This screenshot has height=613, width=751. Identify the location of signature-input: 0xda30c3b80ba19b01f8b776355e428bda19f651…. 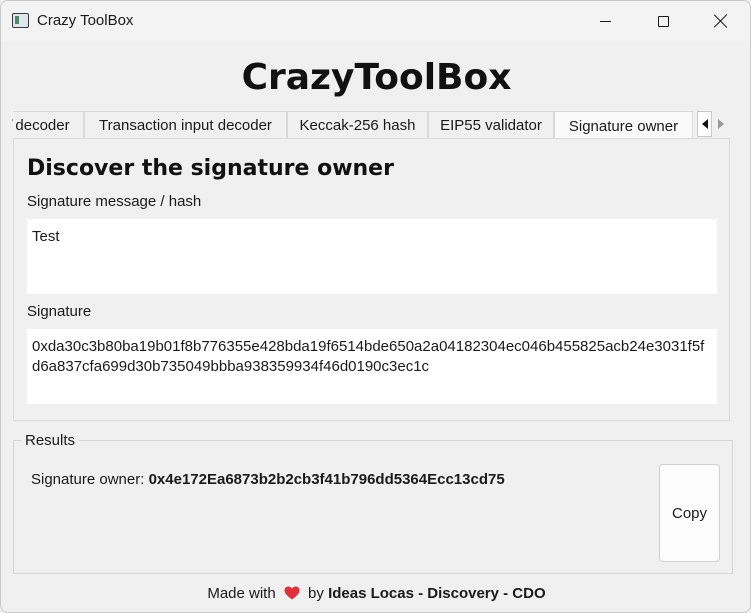
(372, 366).